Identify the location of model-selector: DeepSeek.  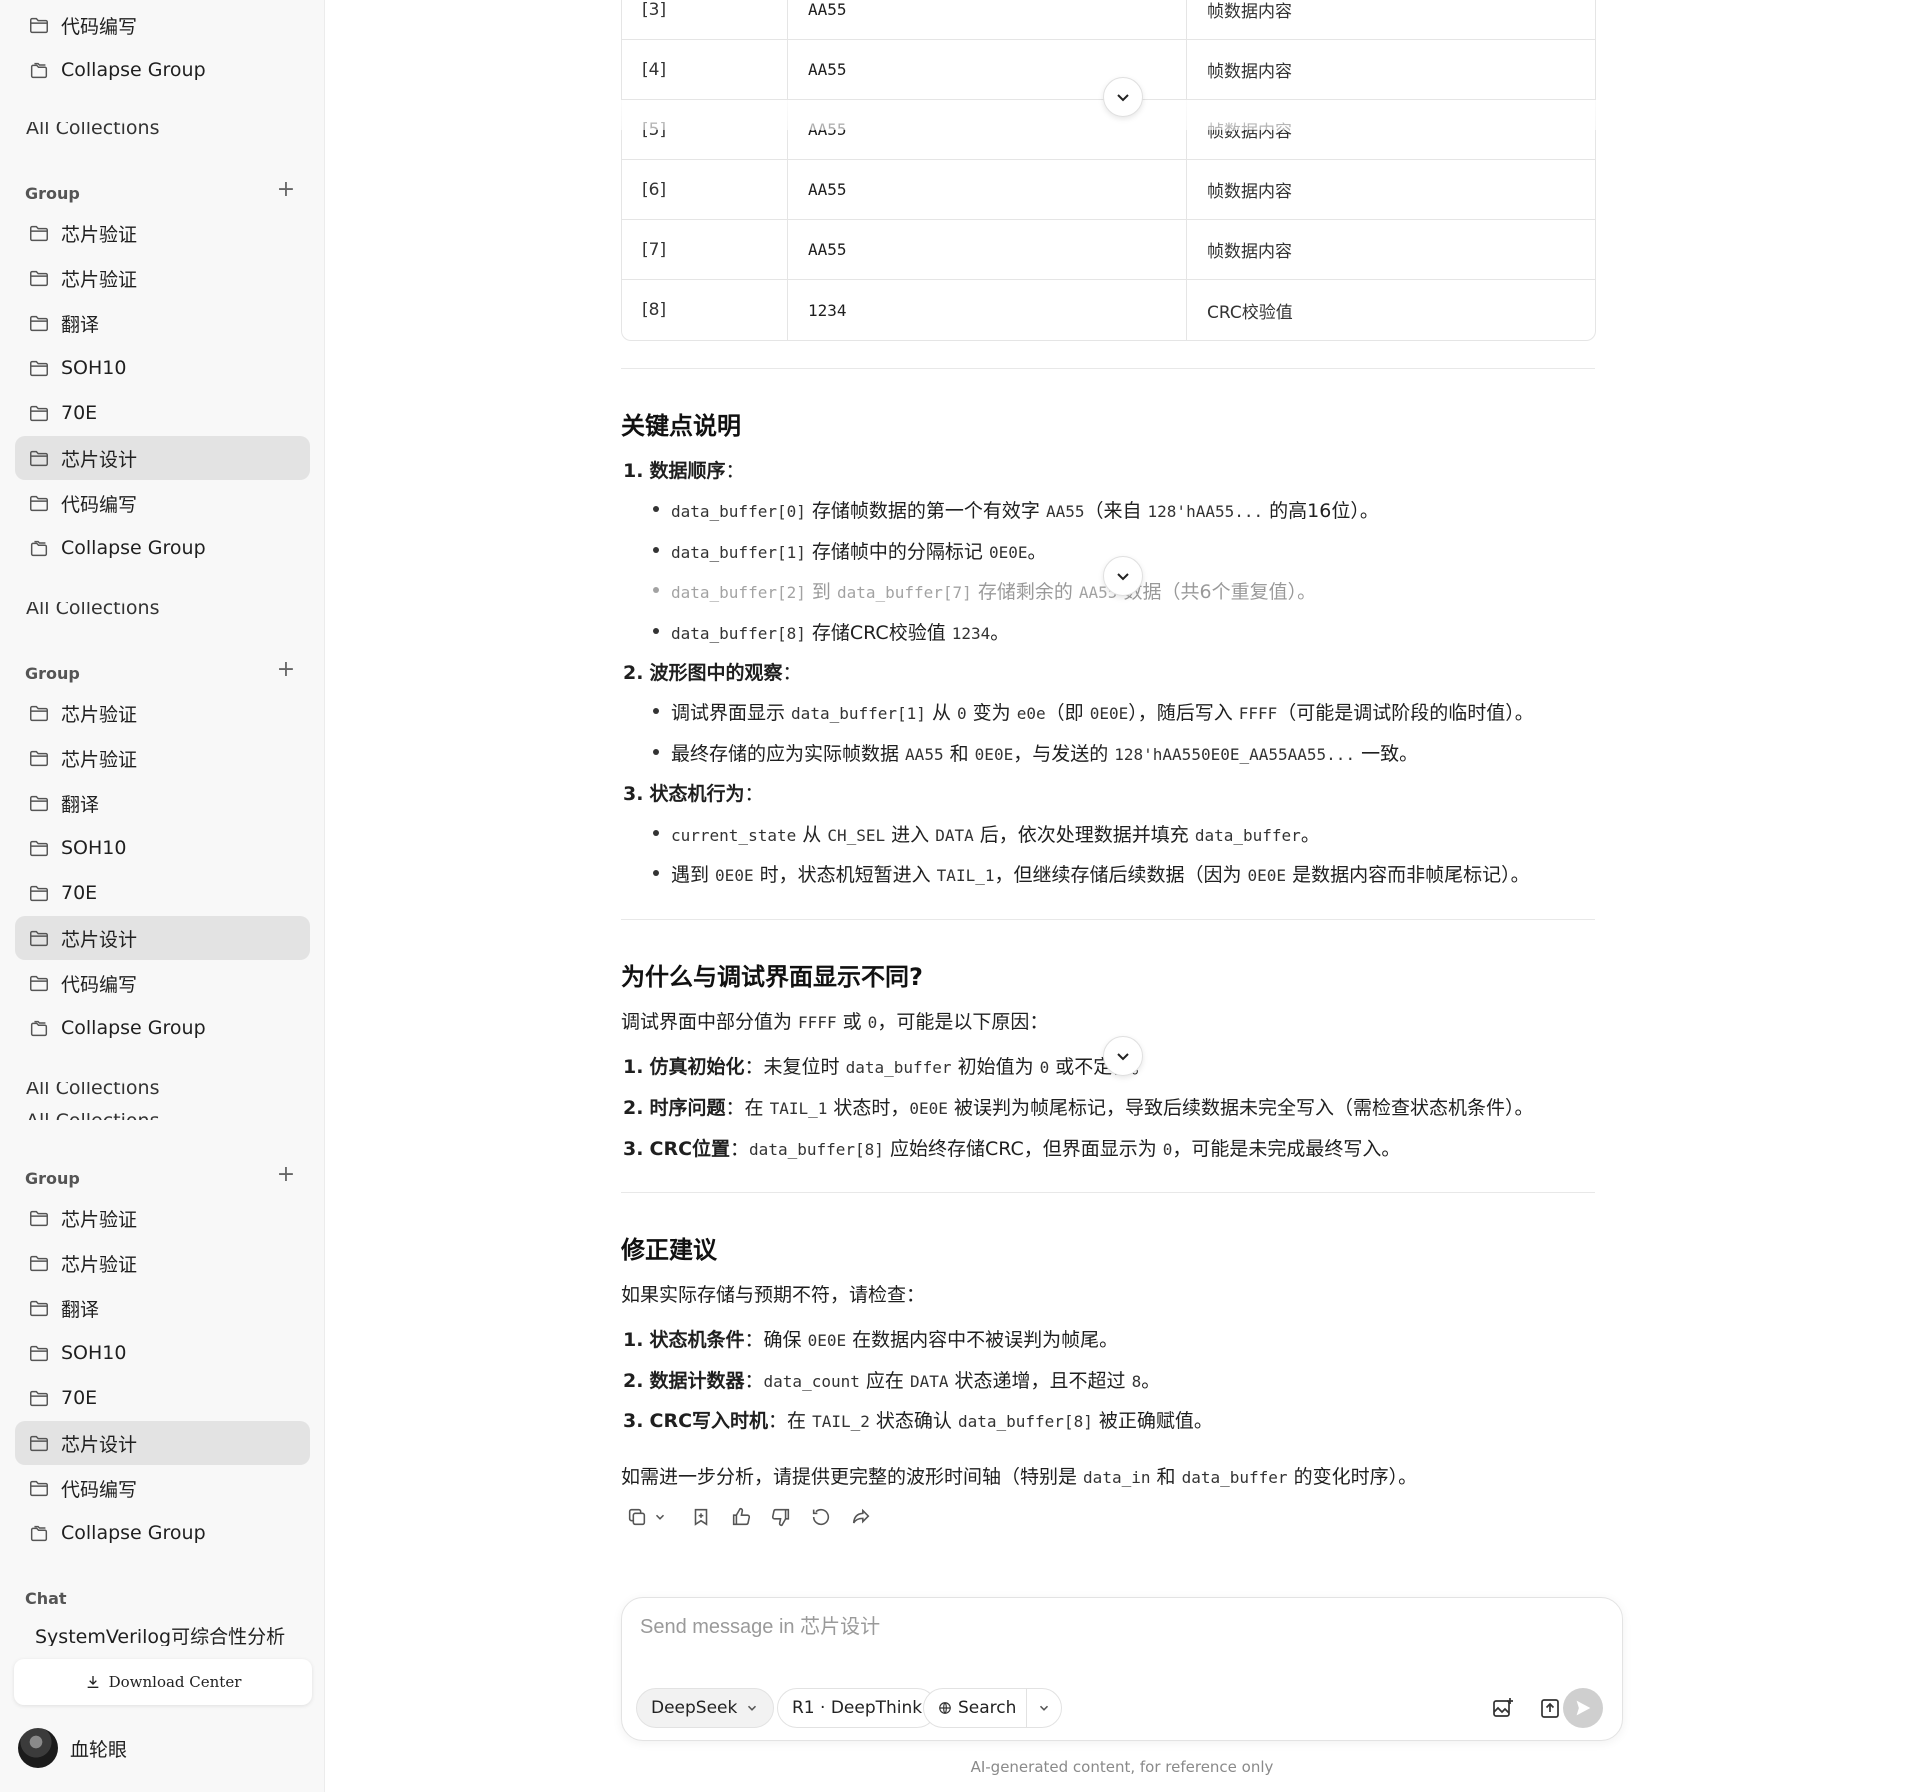
(705, 1708).